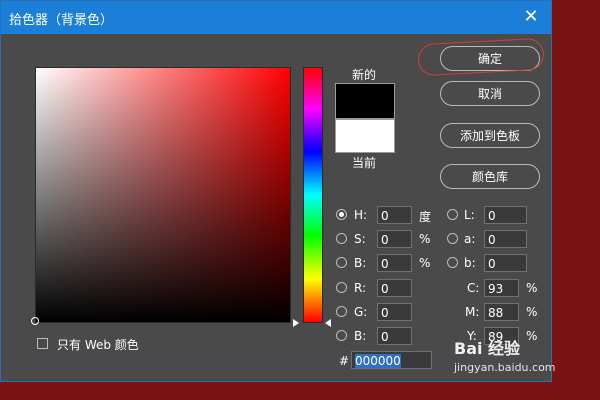 The width and height of the screenshot is (600, 400). Describe the element at coordinates (394, 288) in the screenshot. I see `r-input: 0` at that location.